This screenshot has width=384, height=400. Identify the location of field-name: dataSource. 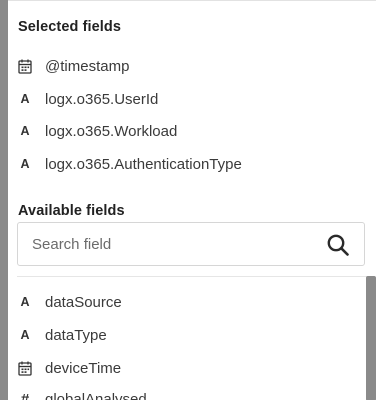
(83, 302).